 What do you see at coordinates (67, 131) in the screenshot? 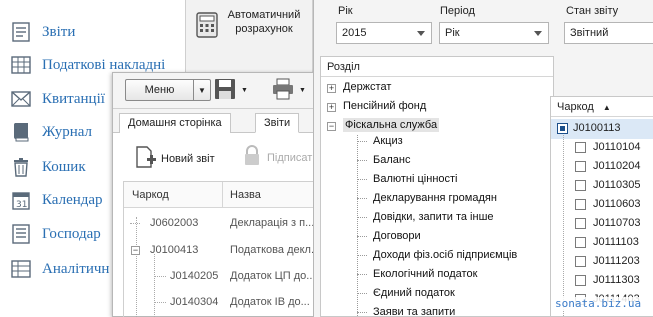
I see `sidebar-item-label: Журнал` at bounding box center [67, 131].